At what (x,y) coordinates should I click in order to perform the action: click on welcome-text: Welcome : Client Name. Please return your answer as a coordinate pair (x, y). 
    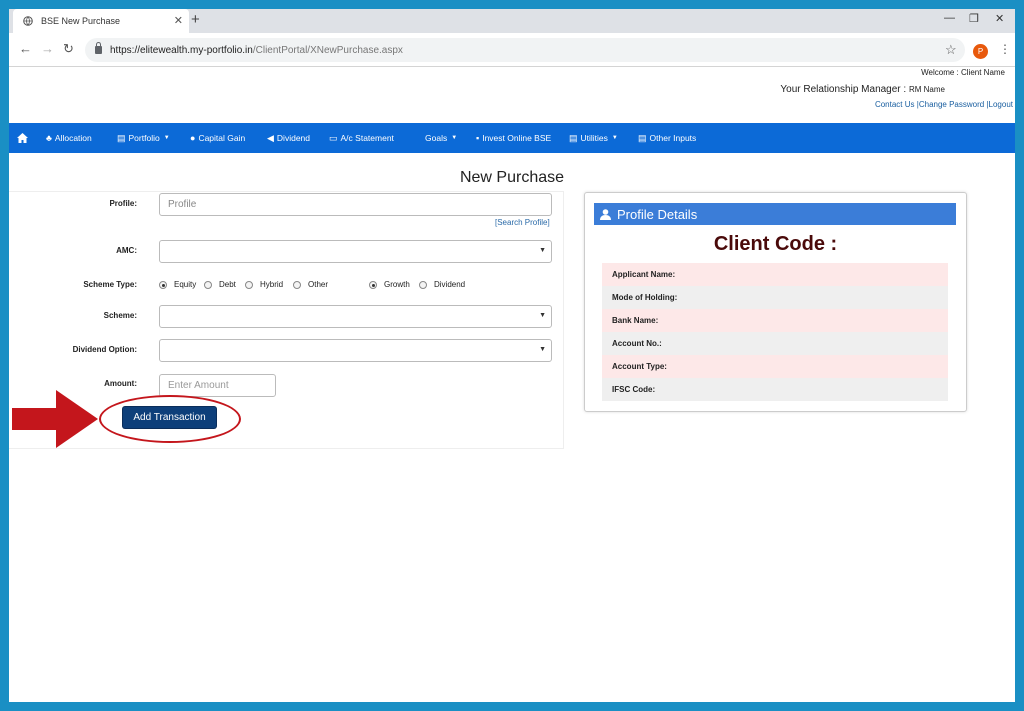
    Looking at the image, I should click on (963, 72).